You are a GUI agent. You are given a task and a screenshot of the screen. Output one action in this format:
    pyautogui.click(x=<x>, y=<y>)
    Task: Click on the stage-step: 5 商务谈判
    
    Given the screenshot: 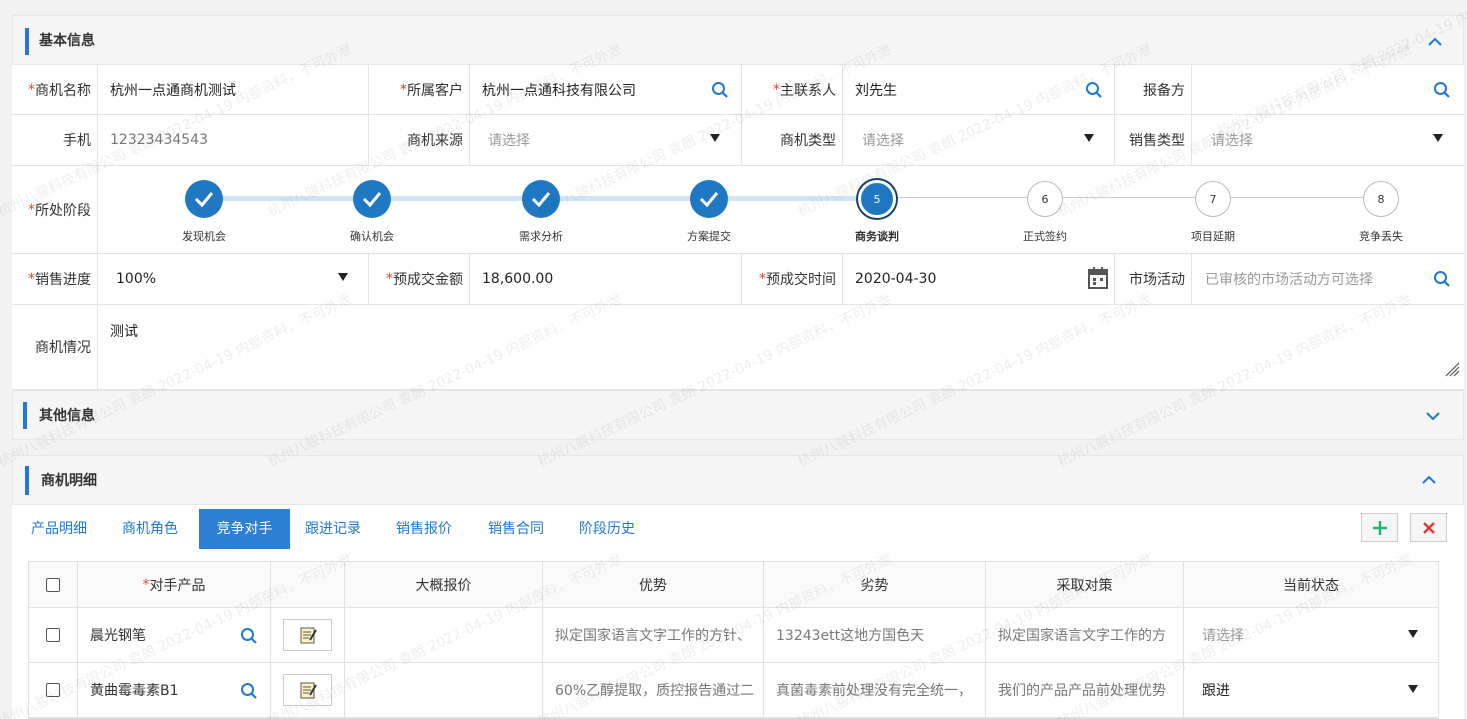 What is the action you would take?
    pyautogui.click(x=877, y=210)
    